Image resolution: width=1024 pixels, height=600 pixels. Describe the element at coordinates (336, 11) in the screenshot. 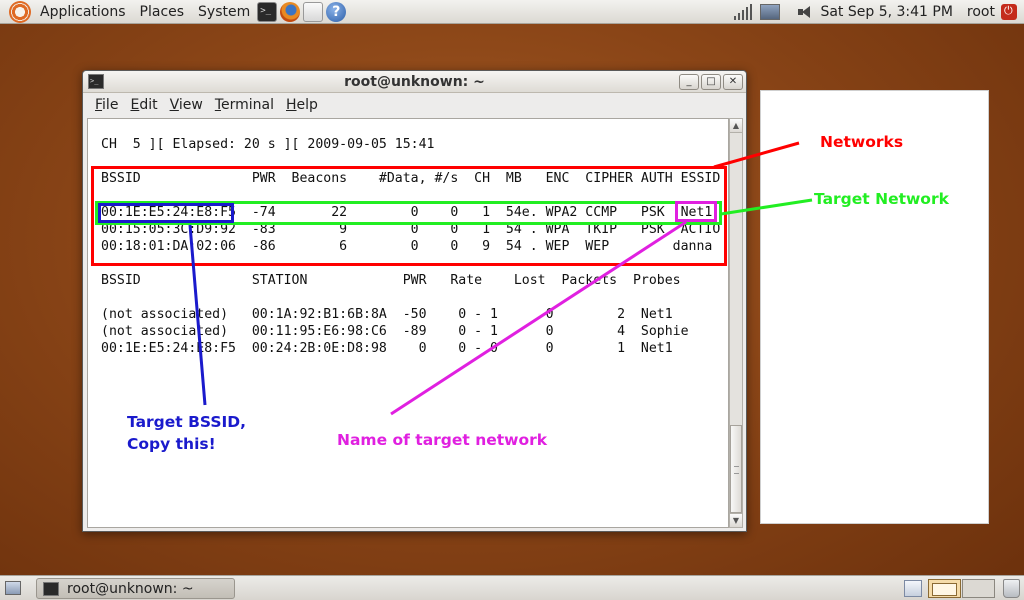

I see `help-icon: ?` at that location.